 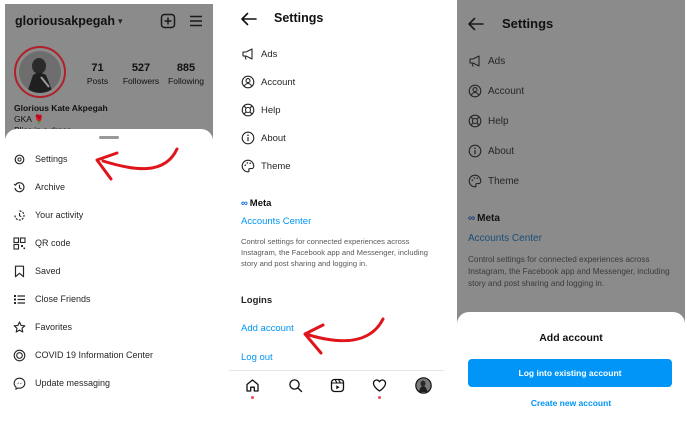 I want to click on log-into-existing-account-button: Log into existing account, so click(x=570, y=373).